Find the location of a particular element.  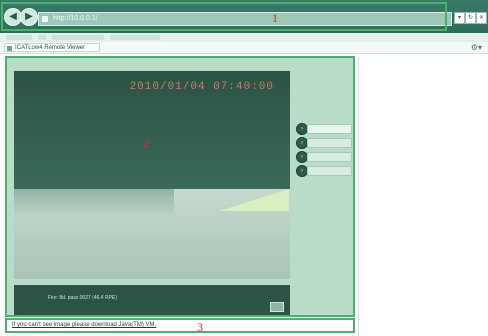

favorites-bar is located at coordinates (244, 37).